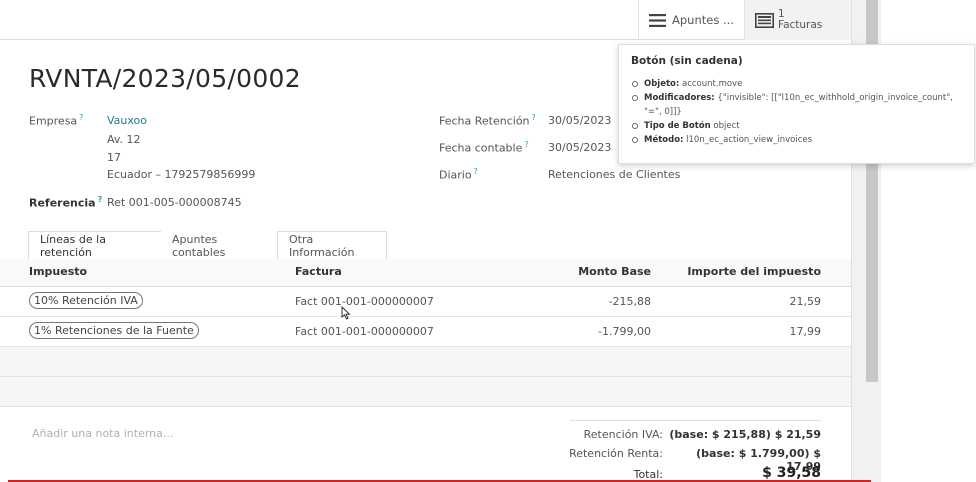 The height and width of the screenshot is (482, 976). I want to click on tooltip-objeto: Objeto: account.move, so click(796, 84).